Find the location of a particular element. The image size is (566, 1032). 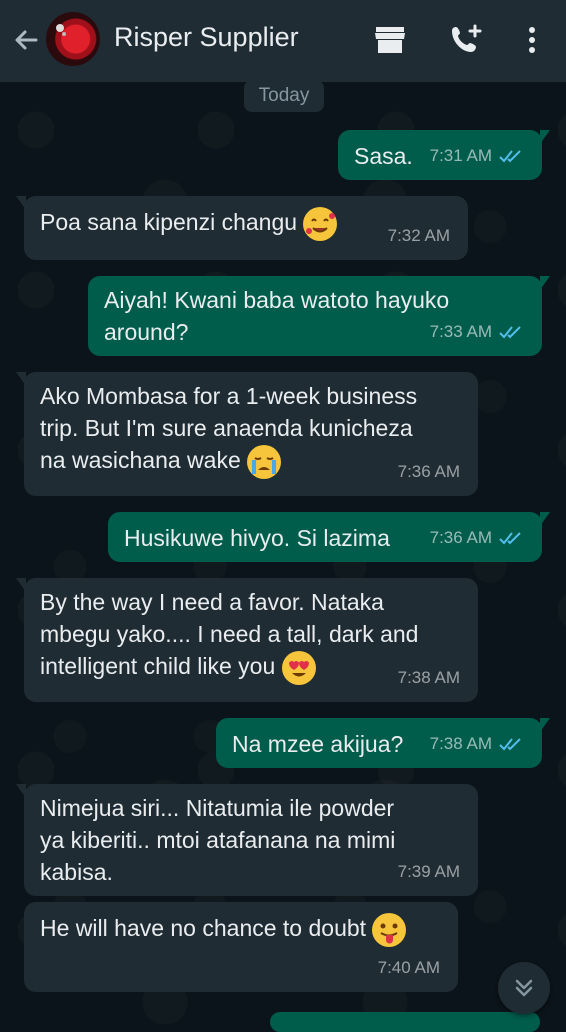

message-text: Husikuwe hivyo. Si lazima is located at coordinates (257, 538).